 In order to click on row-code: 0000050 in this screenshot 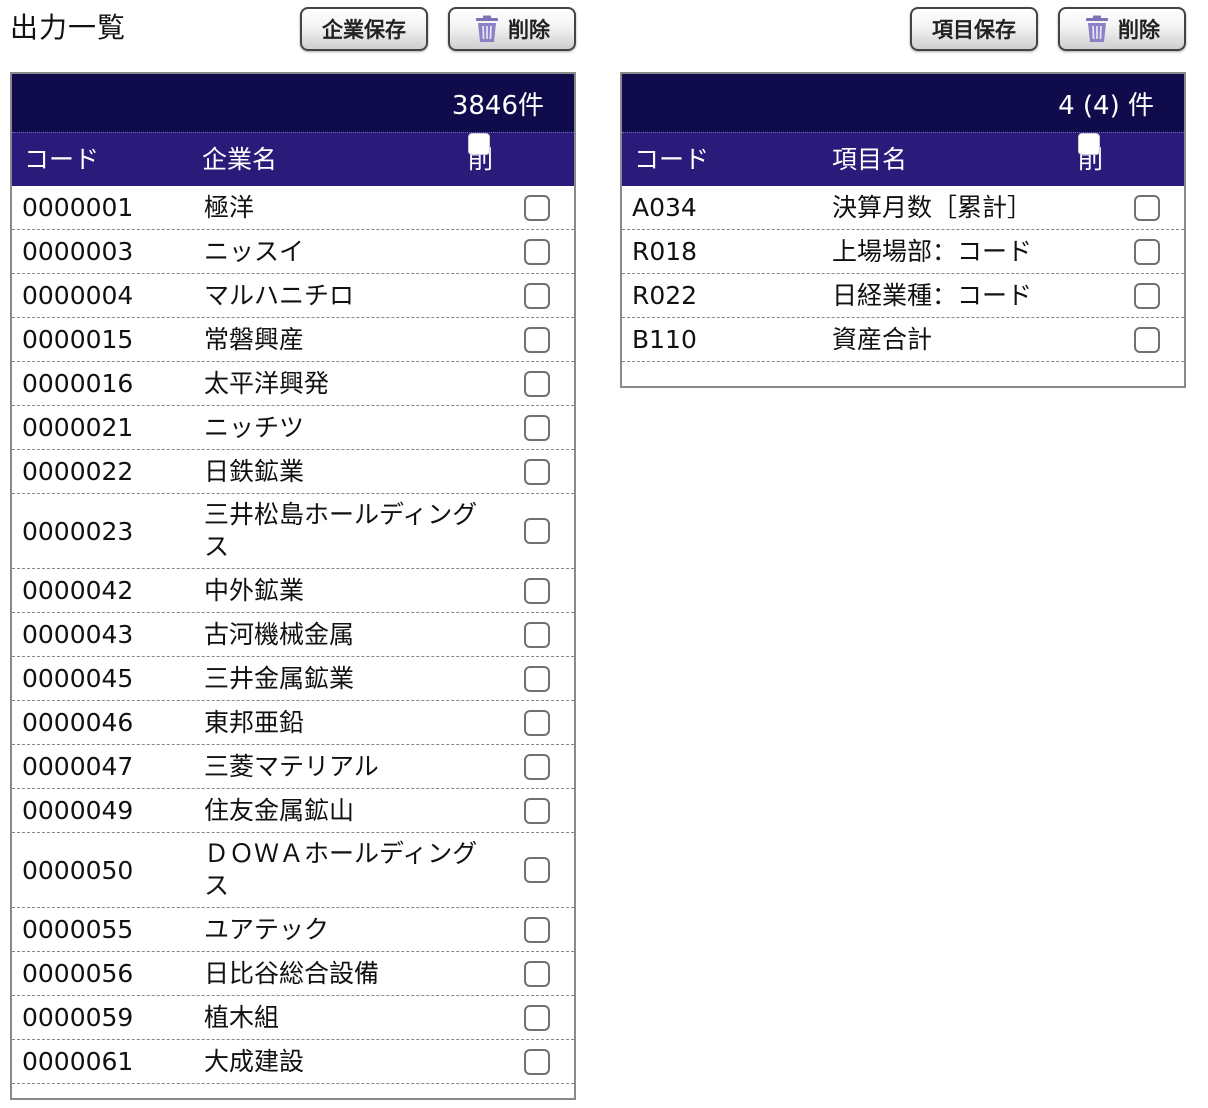, I will do `click(78, 870)`.